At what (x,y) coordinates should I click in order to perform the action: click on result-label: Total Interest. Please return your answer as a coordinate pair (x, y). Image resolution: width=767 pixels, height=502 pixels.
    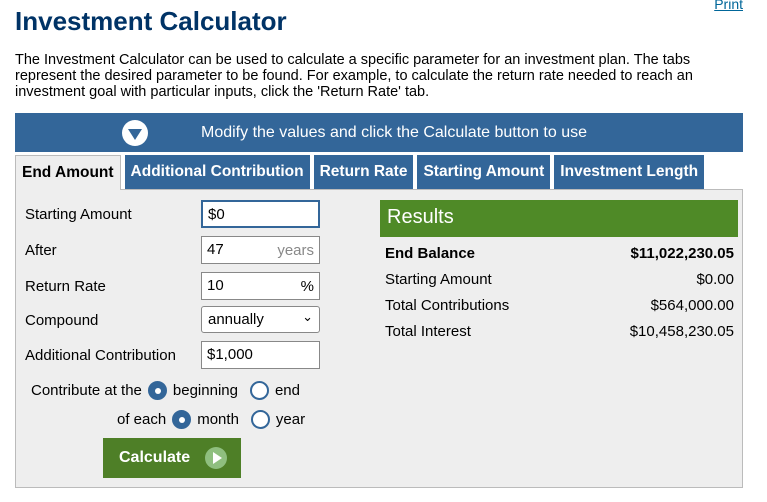
    Looking at the image, I should click on (428, 331).